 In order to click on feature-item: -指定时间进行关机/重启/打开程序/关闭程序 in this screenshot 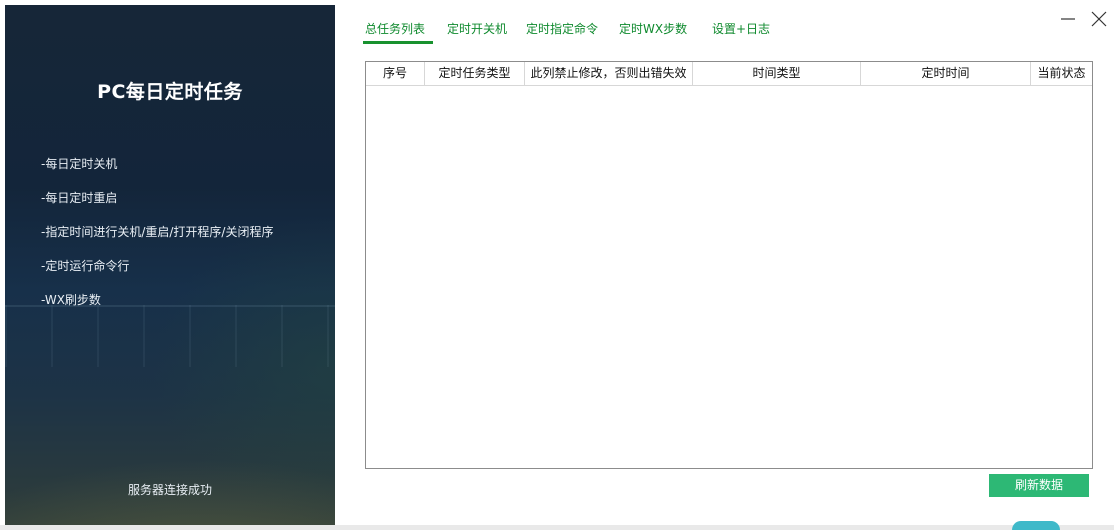, I will do `click(157, 232)`.